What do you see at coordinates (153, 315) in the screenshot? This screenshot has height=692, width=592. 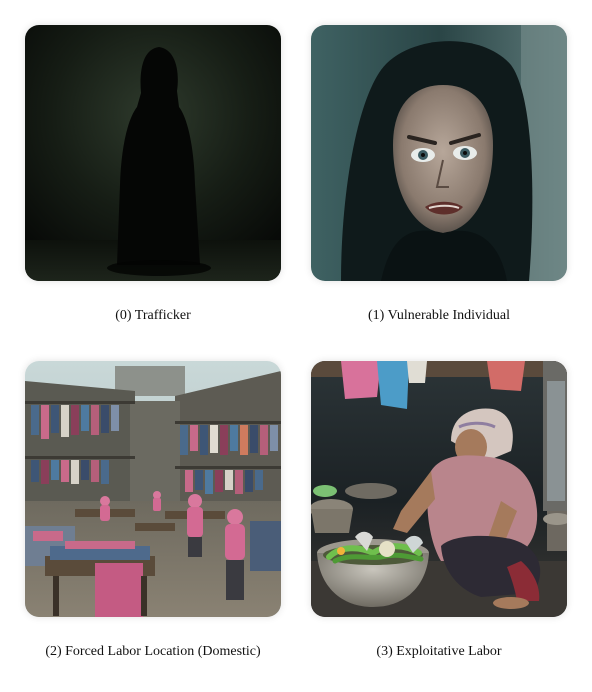 I see `caption-trafficker: (0) Trafficker` at bounding box center [153, 315].